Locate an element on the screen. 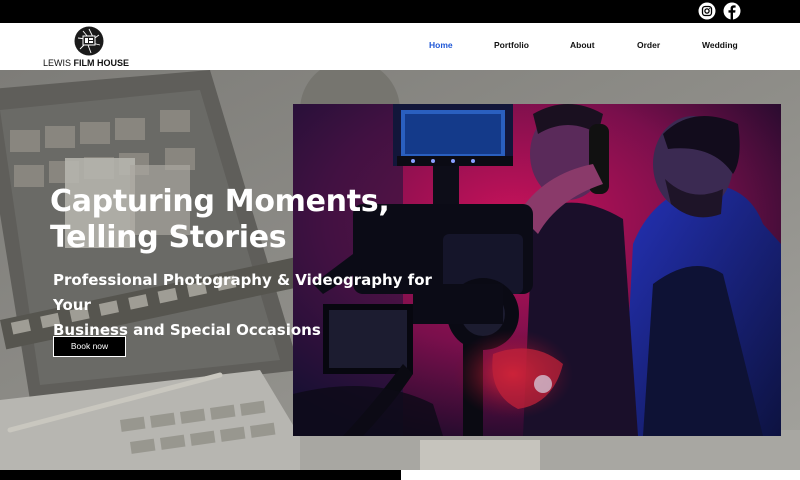 This screenshot has height=480, width=800. brand-name: LEWIS FILM HOUSE is located at coordinates (86, 63).